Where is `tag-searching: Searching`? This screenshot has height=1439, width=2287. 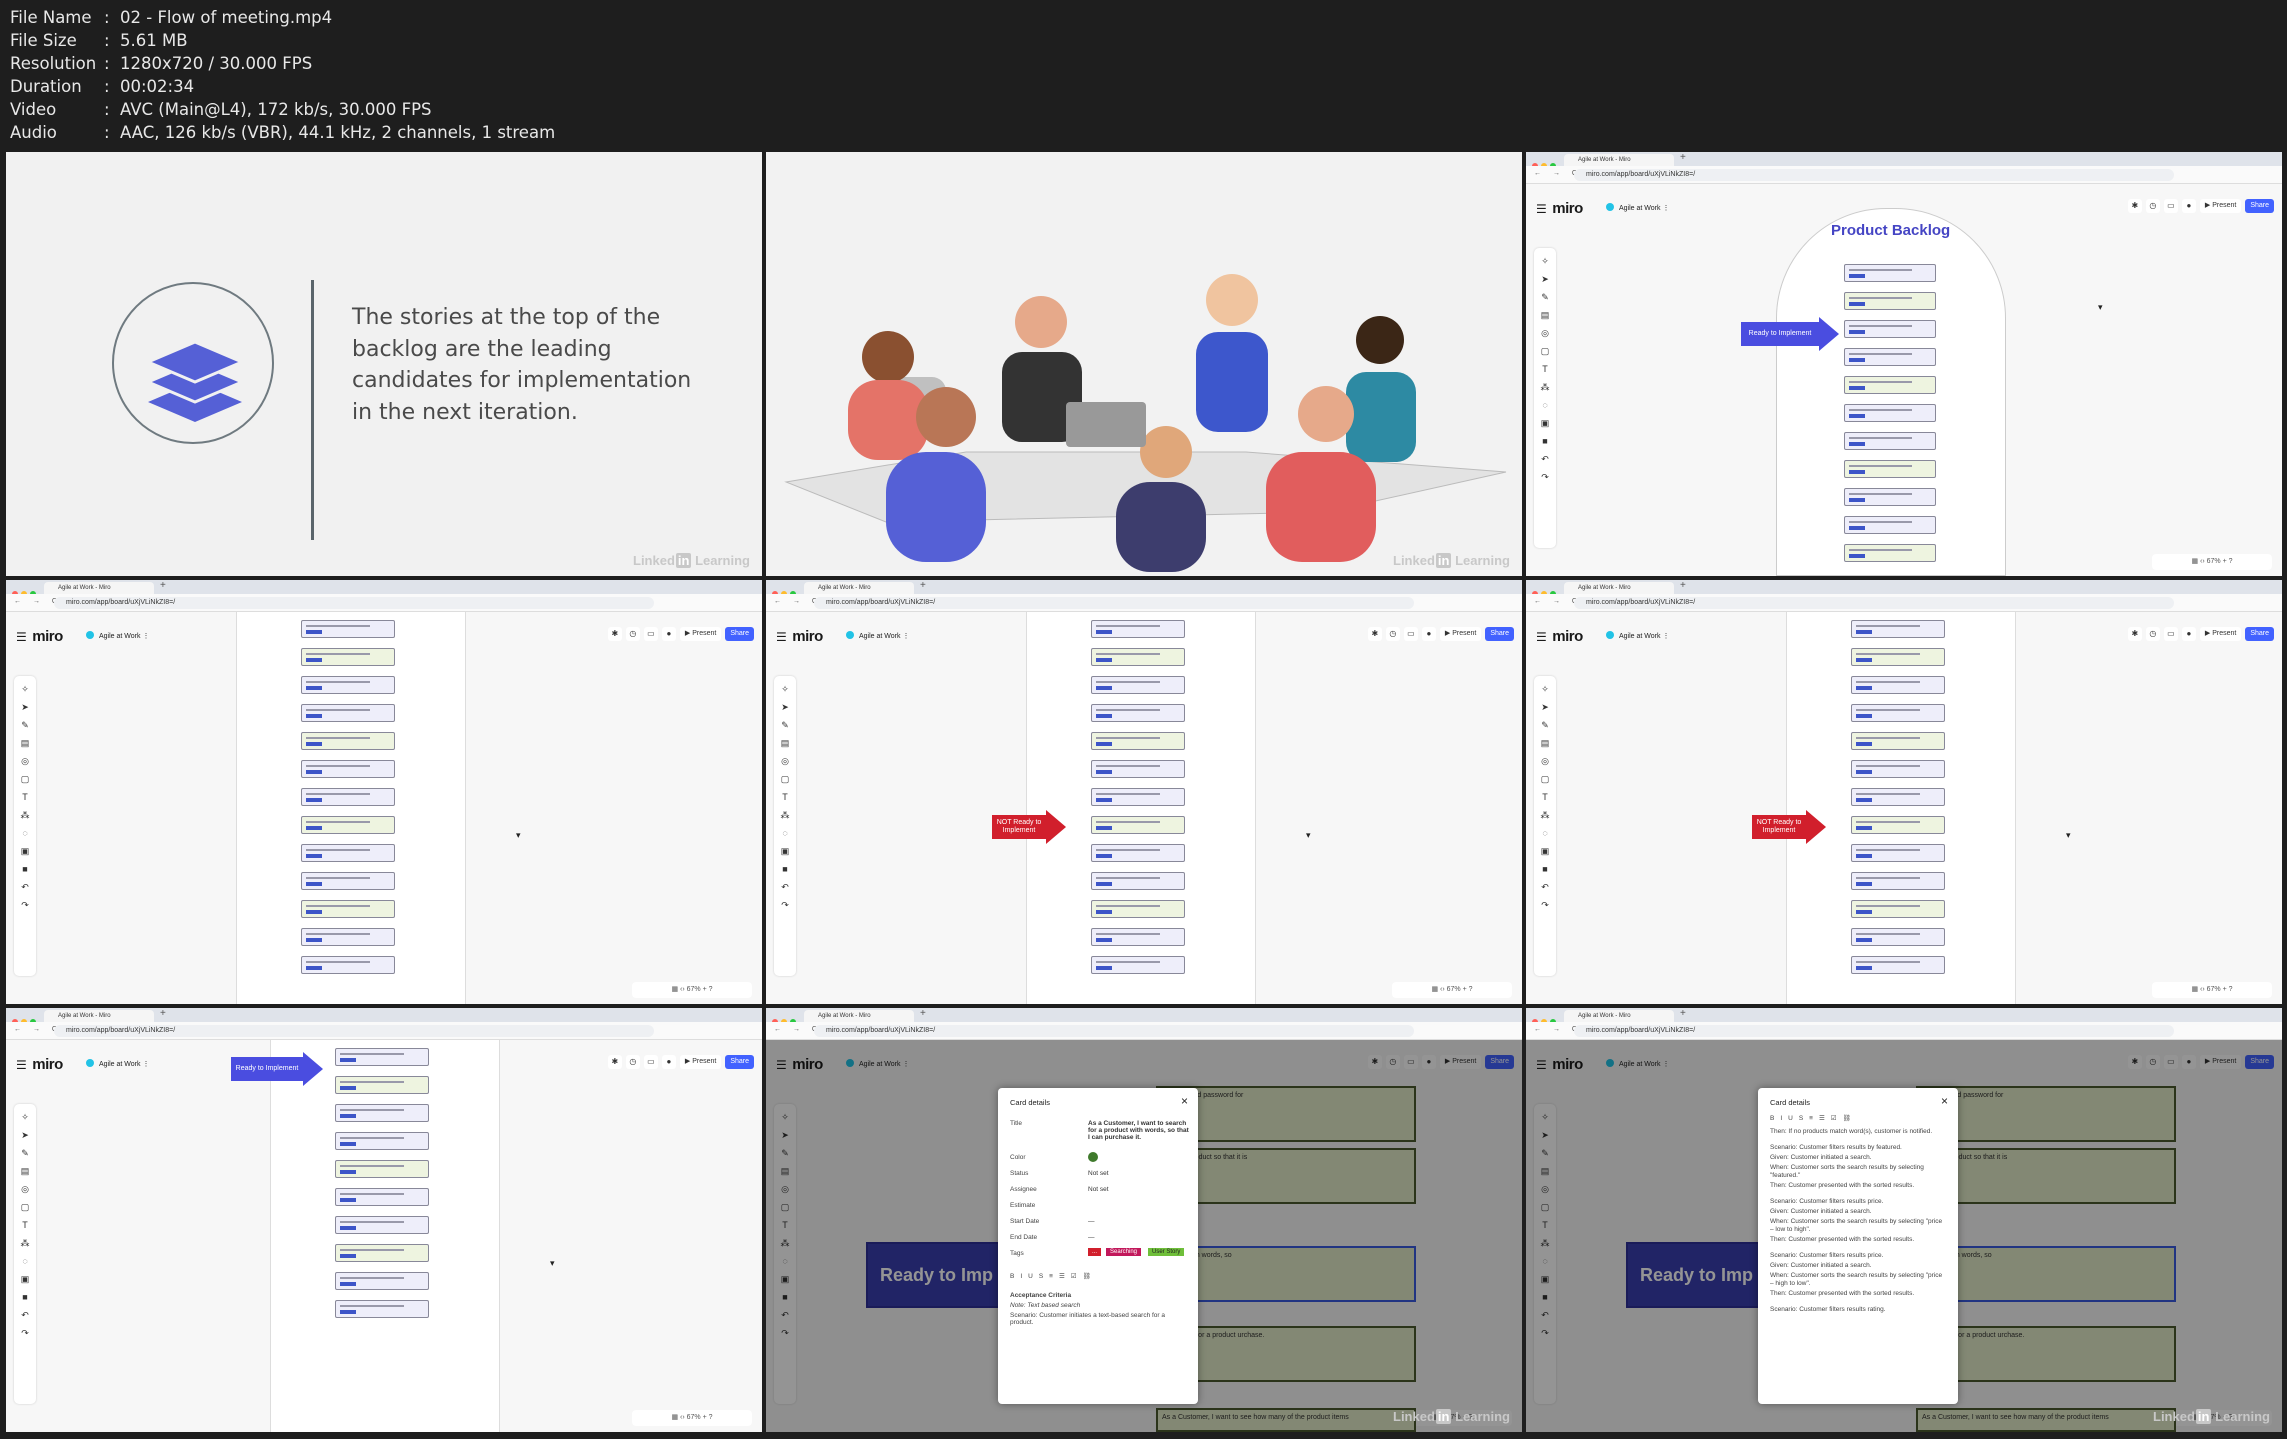 tag-searching: Searching is located at coordinates (1124, 1252).